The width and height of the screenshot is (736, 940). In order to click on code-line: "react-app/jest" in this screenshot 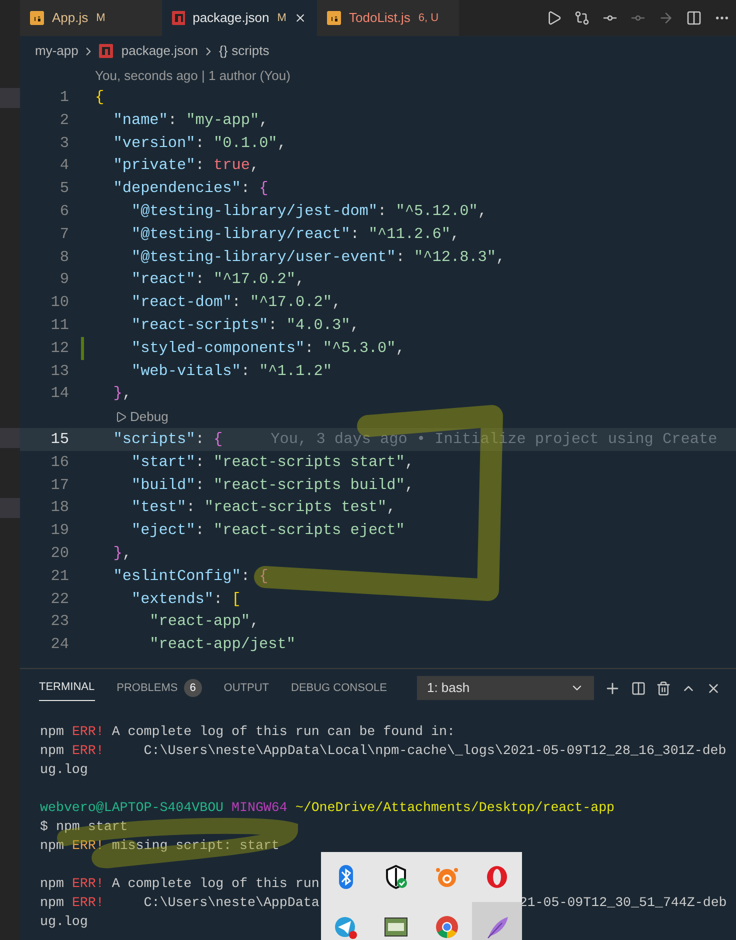, I will do `click(222, 645)`.